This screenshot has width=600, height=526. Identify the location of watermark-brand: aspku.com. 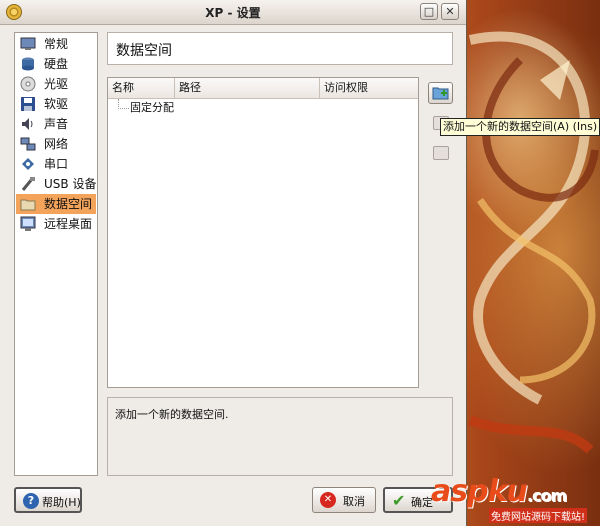
(499, 491).